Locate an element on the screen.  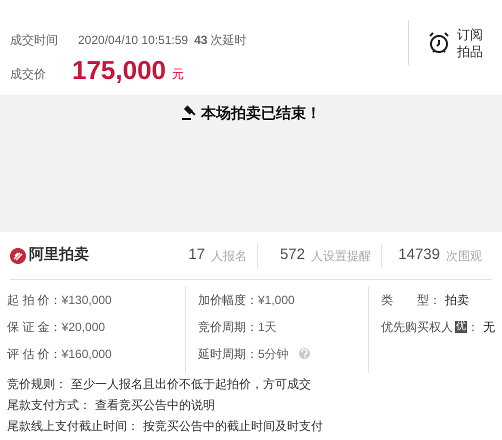
rule-value: 查看竞买公告中的说明 is located at coordinates (155, 405).